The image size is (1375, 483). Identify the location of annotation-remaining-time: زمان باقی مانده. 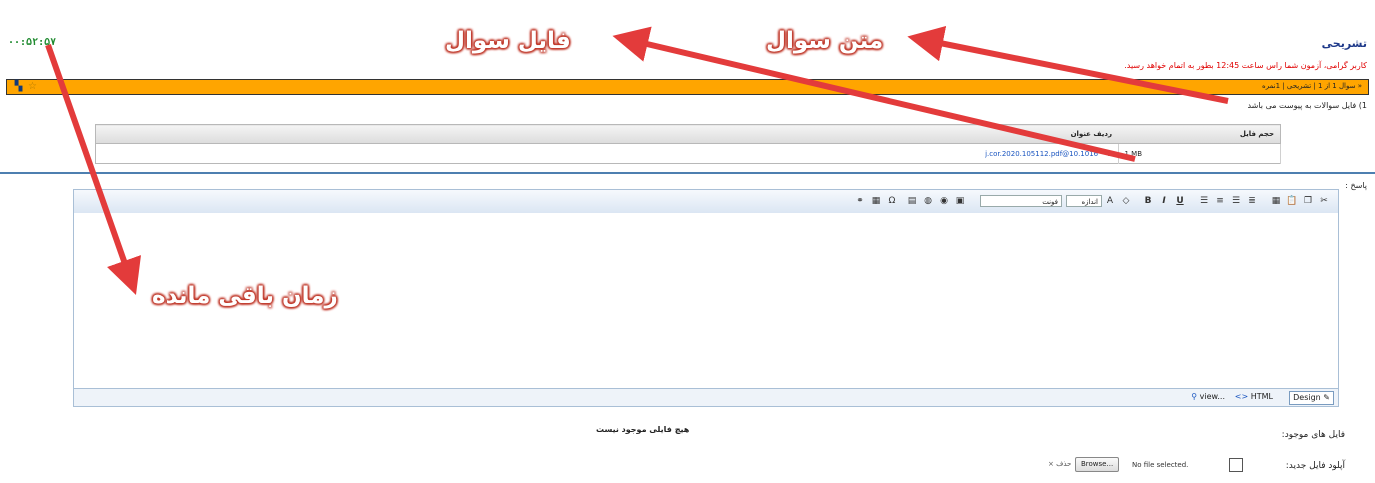
(245, 296).